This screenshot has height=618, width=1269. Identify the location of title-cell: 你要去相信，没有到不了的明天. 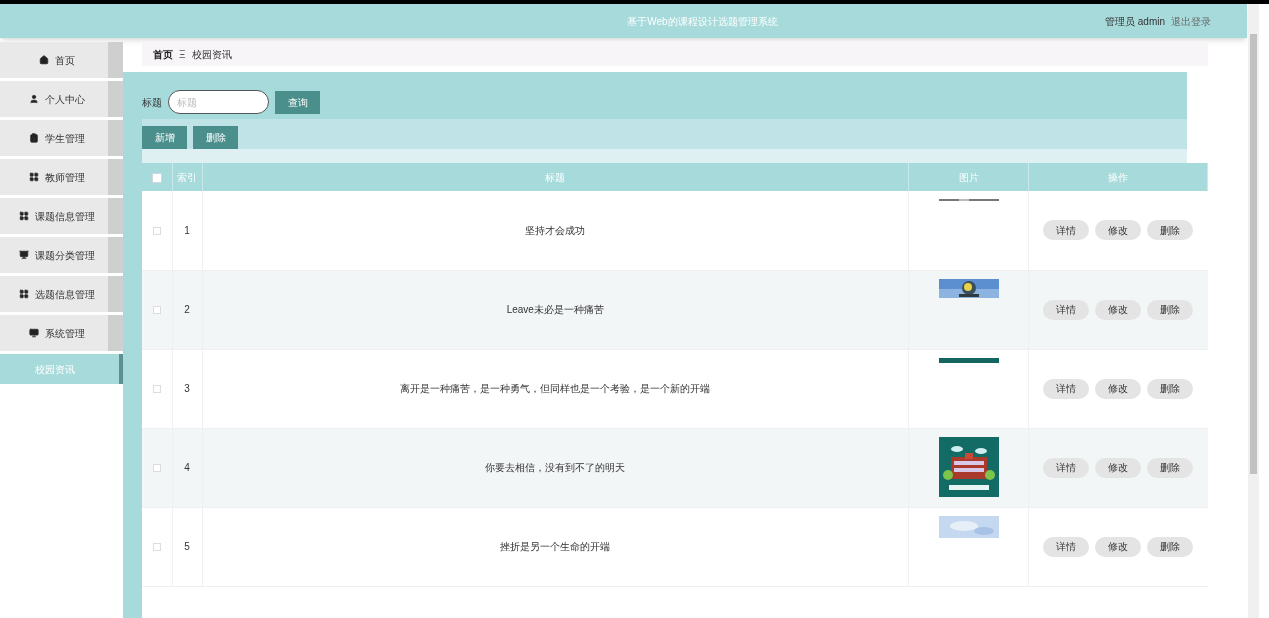
(555, 467).